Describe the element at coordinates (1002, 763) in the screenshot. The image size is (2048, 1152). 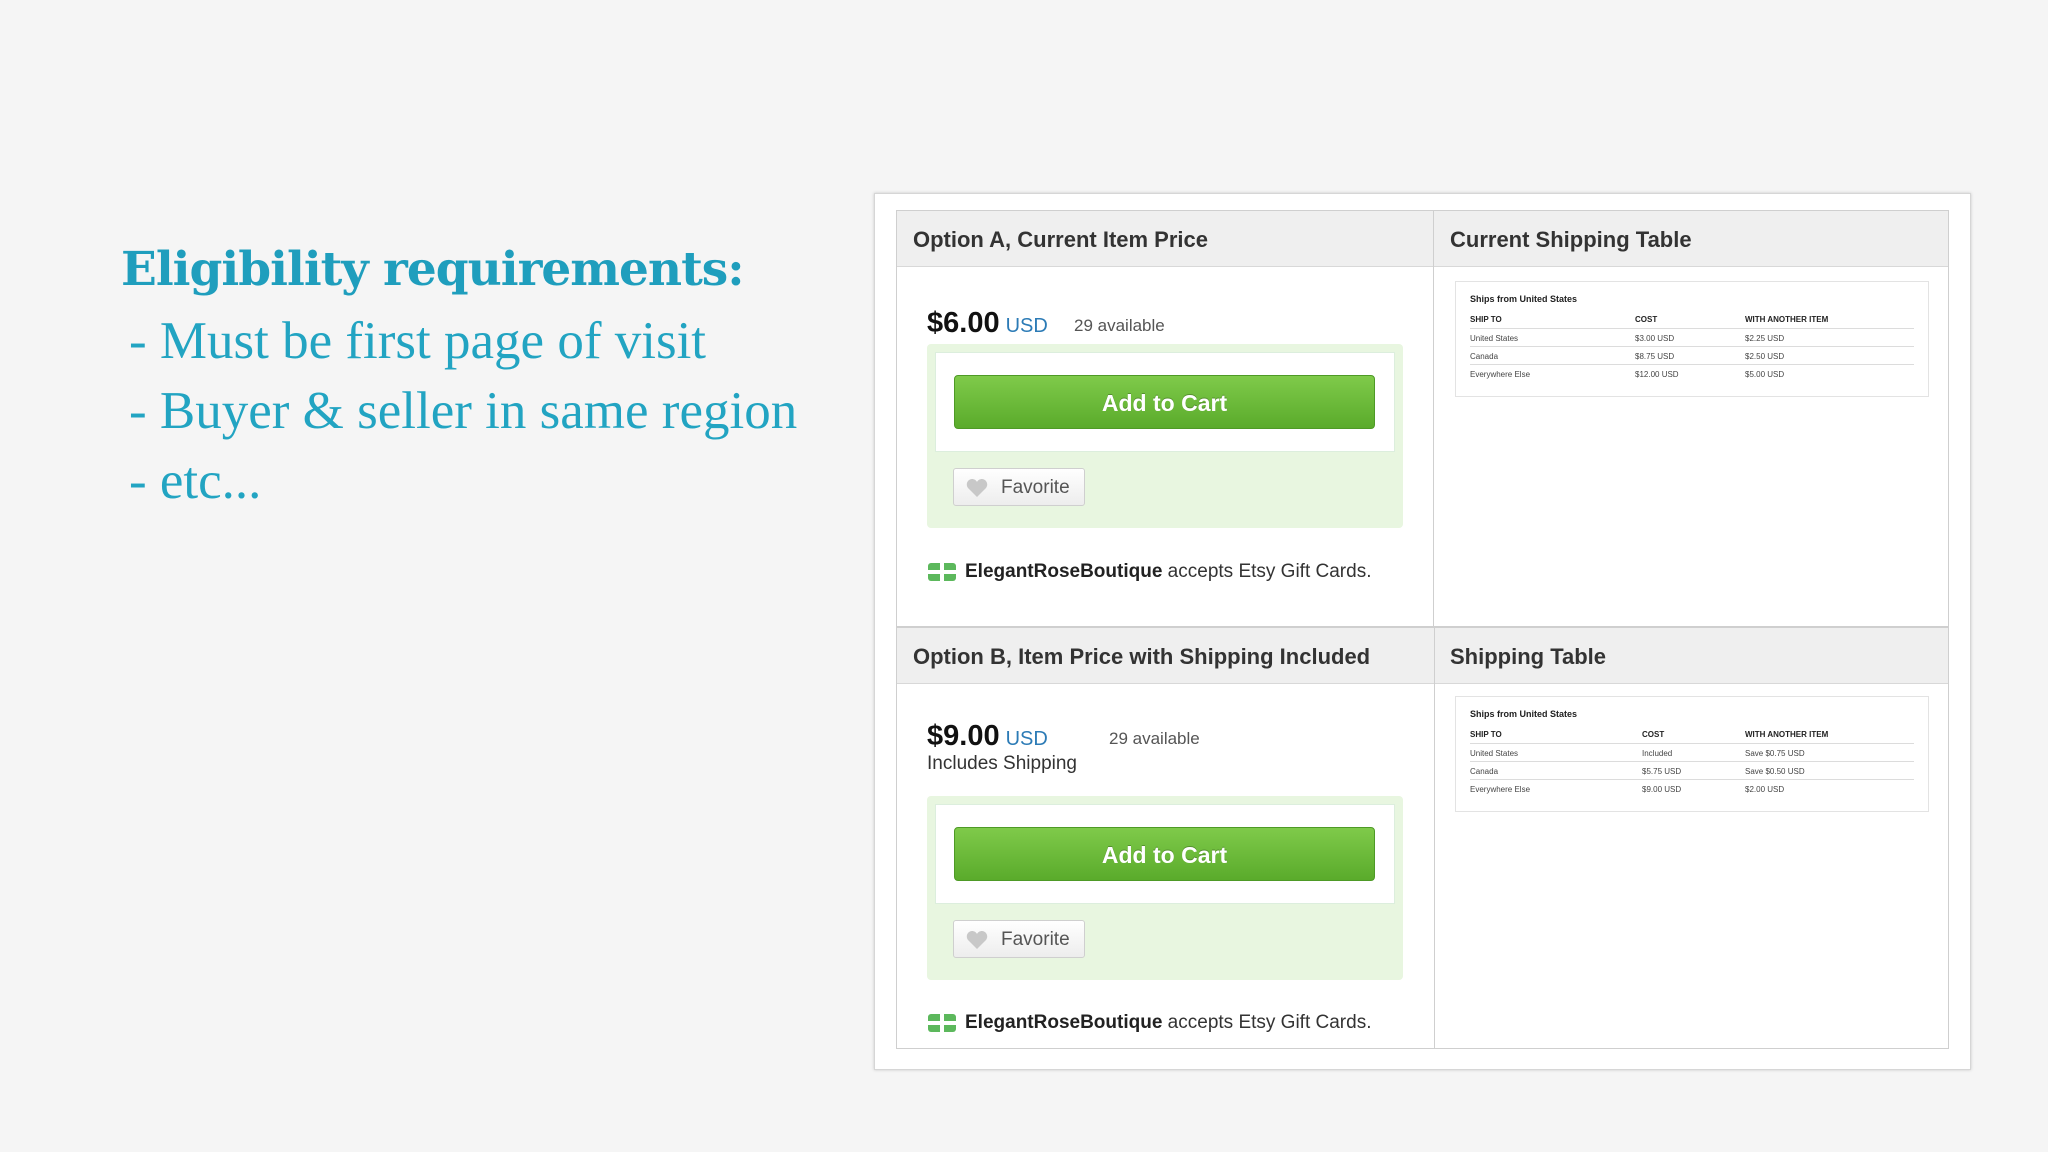
I see `includes-shipping-note: Includes Shipping` at that location.